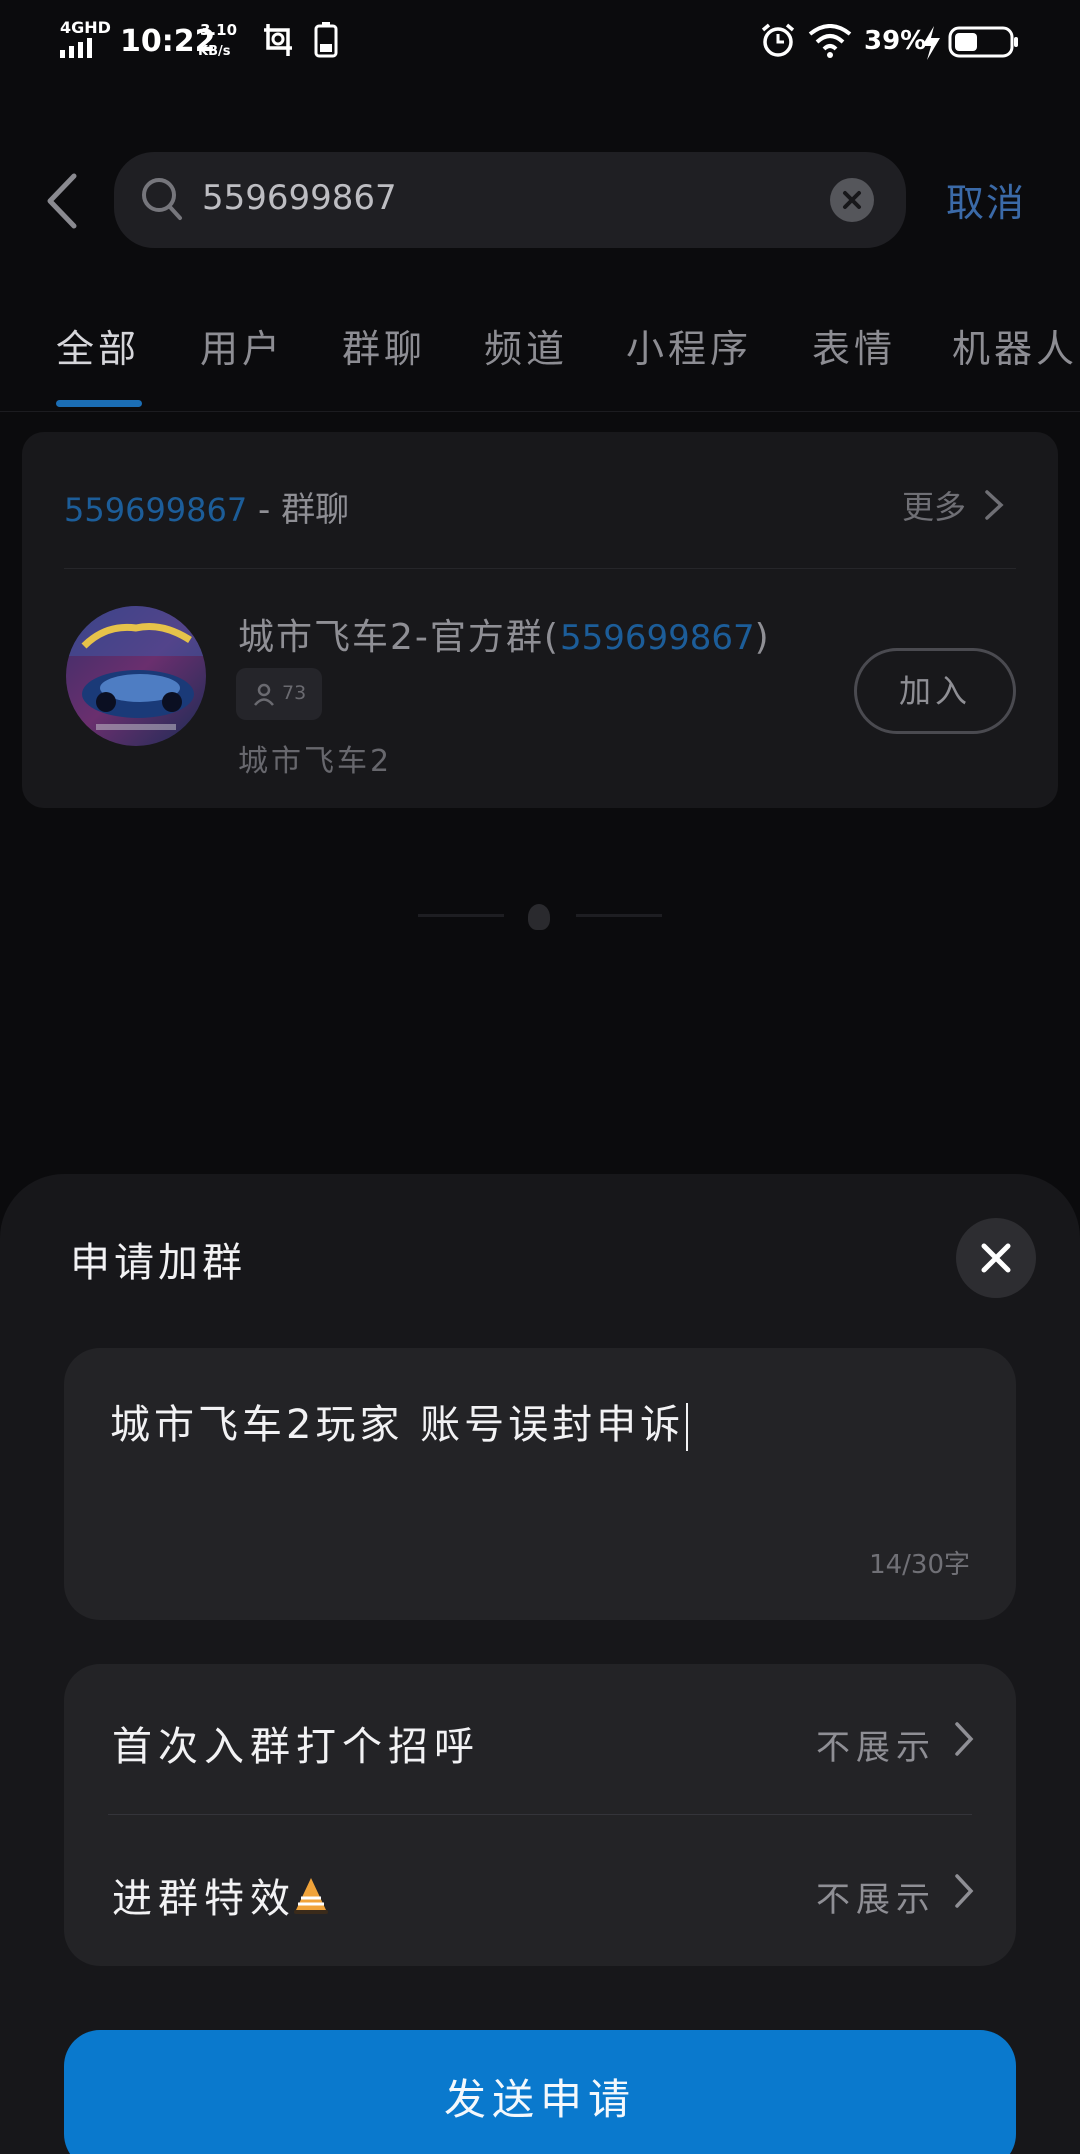 The height and width of the screenshot is (2154, 1080). What do you see at coordinates (311, 1896) in the screenshot?
I see `effect-cone-icon` at bounding box center [311, 1896].